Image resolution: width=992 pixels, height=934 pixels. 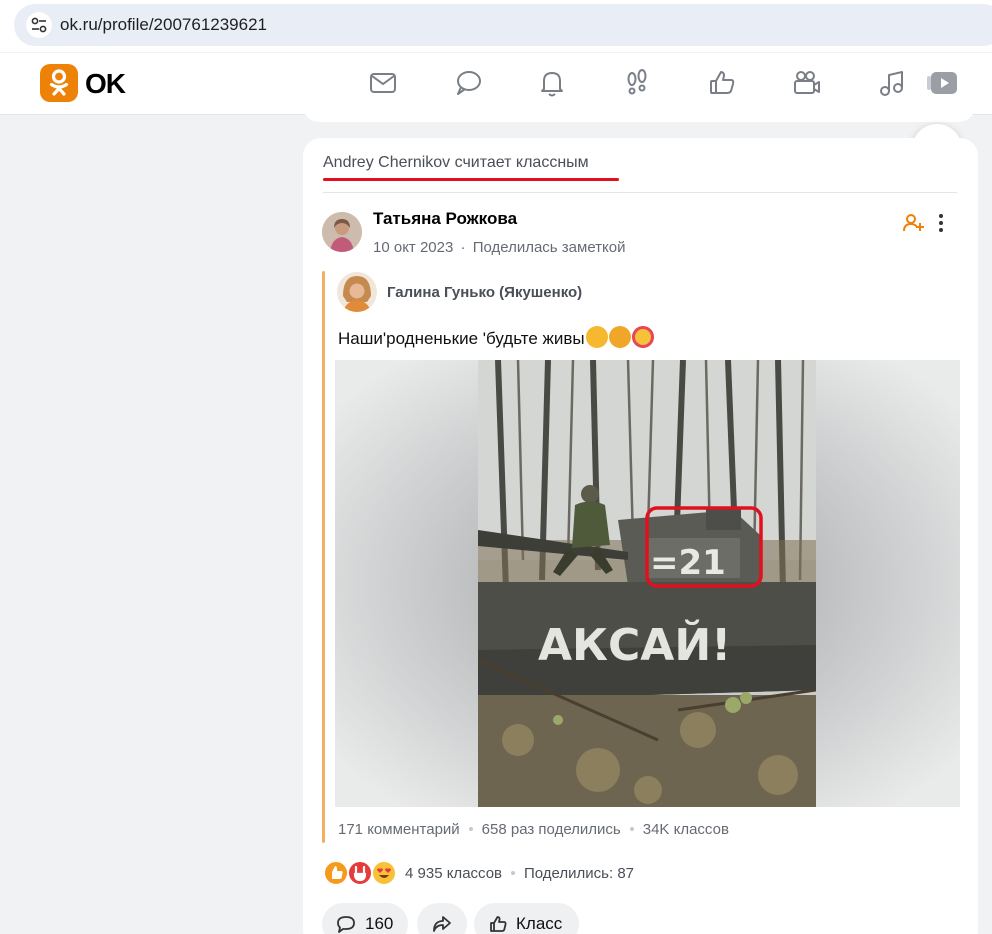 What do you see at coordinates (461, 338) in the screenshot?
I see `post-text-content: Наши'родненькие 'будьте живы` at bounding box center [461, 338].